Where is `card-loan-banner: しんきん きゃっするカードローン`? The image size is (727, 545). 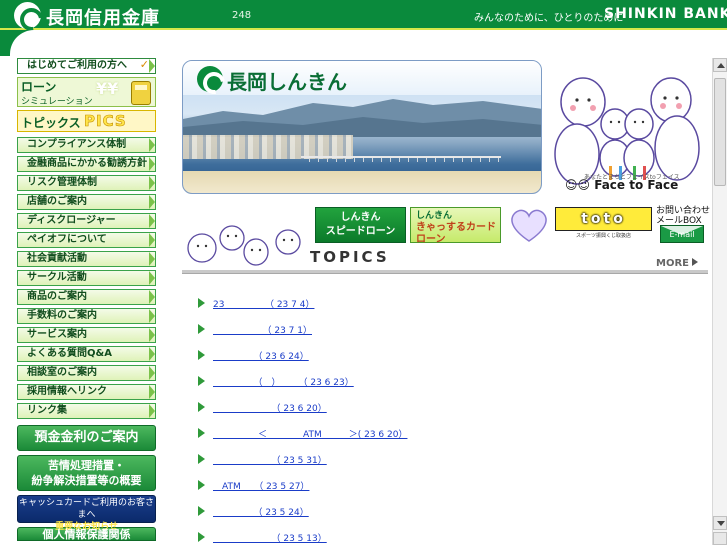 card-loan-banner: しんきん きゃっするカードローン is located at coordinates (455, 226).